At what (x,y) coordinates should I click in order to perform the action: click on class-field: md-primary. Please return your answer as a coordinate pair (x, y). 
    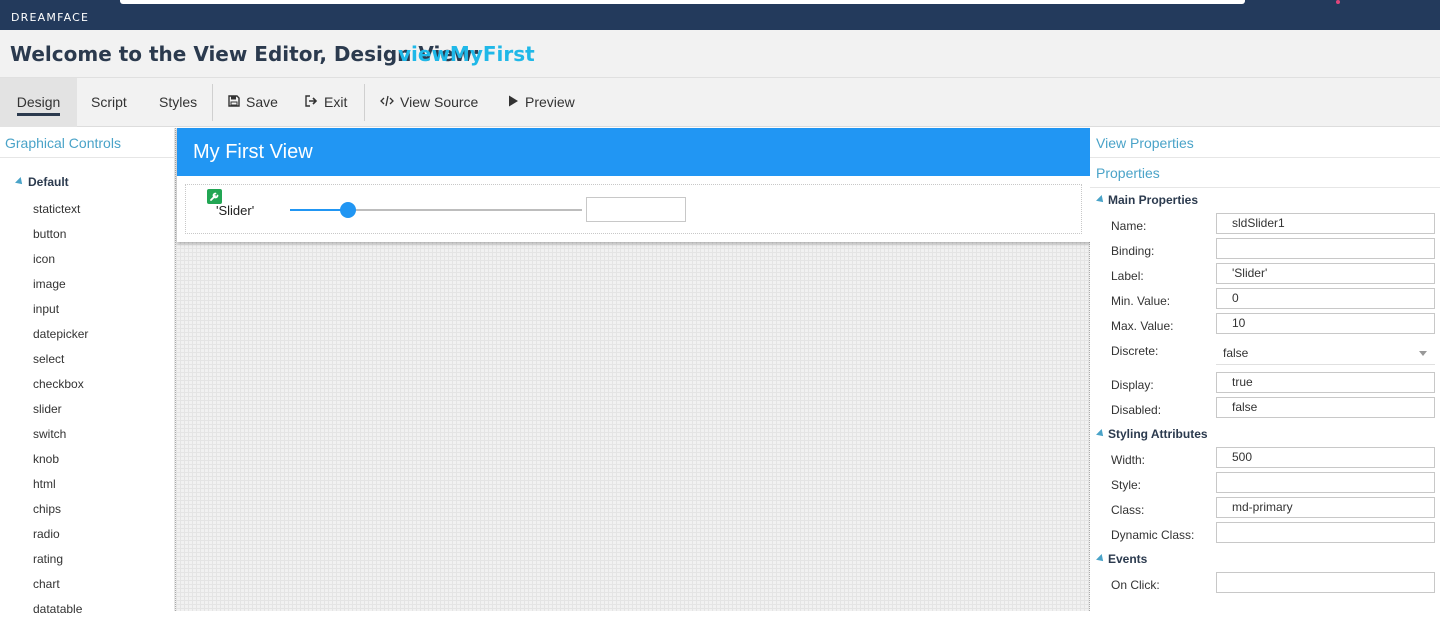
    Looking at the image, I should click on (1325, 507).